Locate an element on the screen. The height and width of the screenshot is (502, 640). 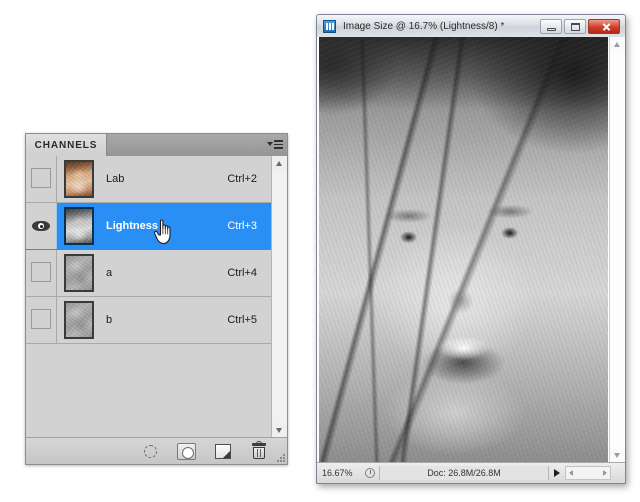
minimize-button is located at coordinates (551, 26).